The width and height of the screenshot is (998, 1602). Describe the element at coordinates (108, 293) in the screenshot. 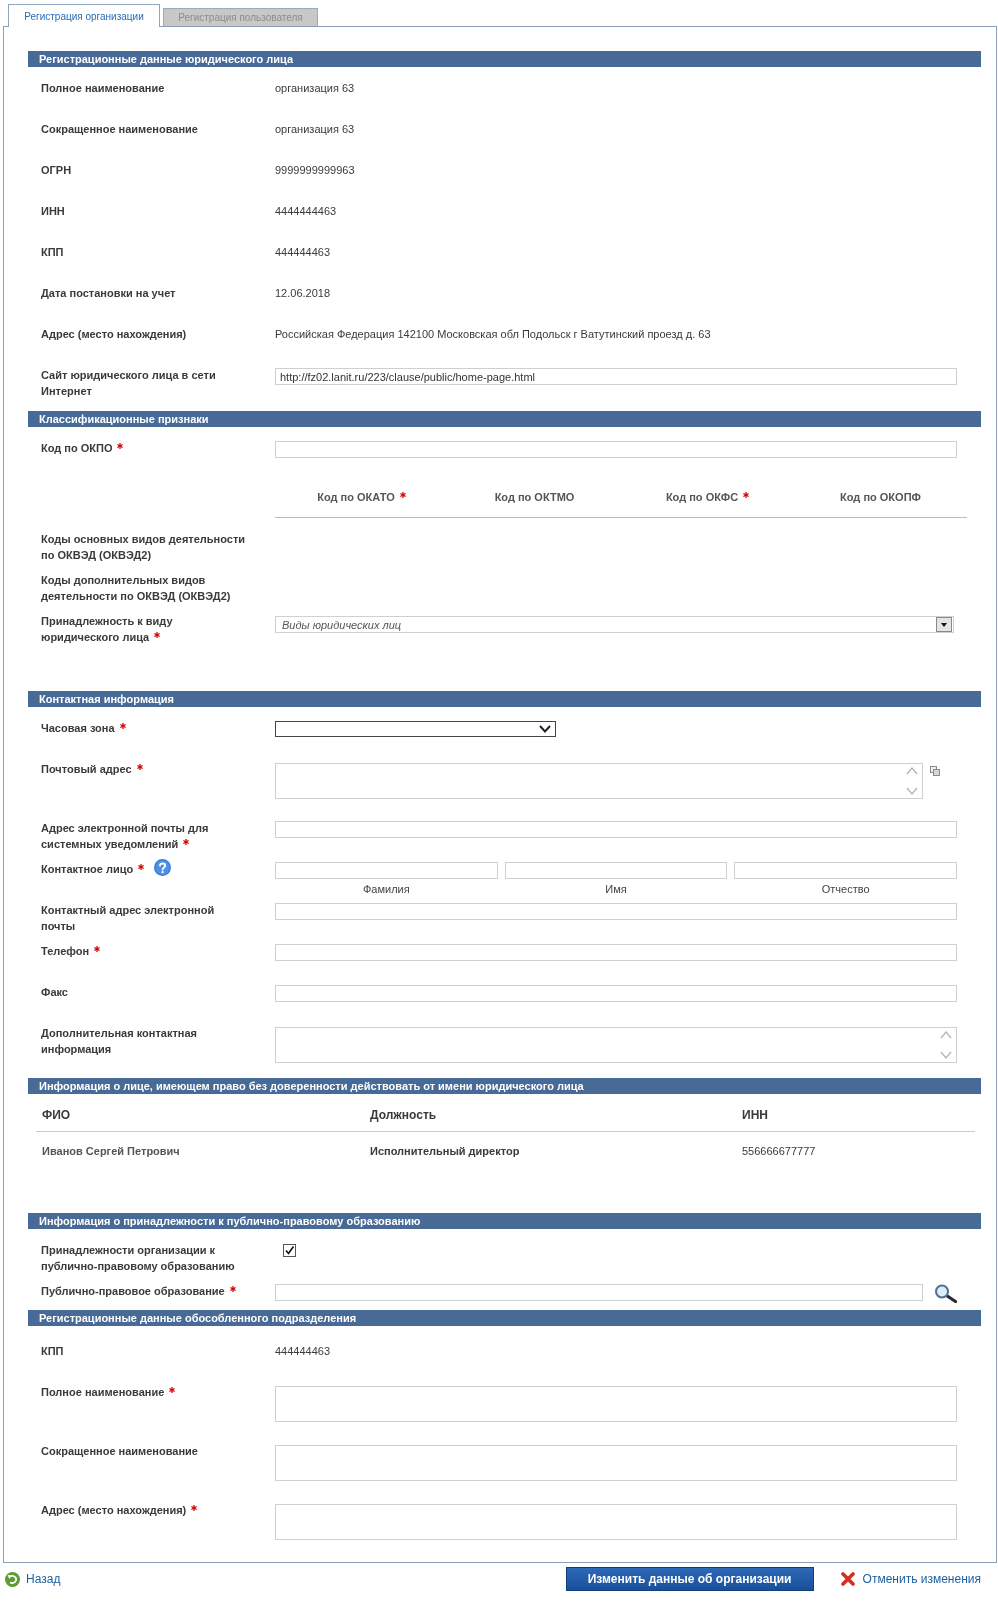

I see `field-label: Дата постановки на учет` at that location.